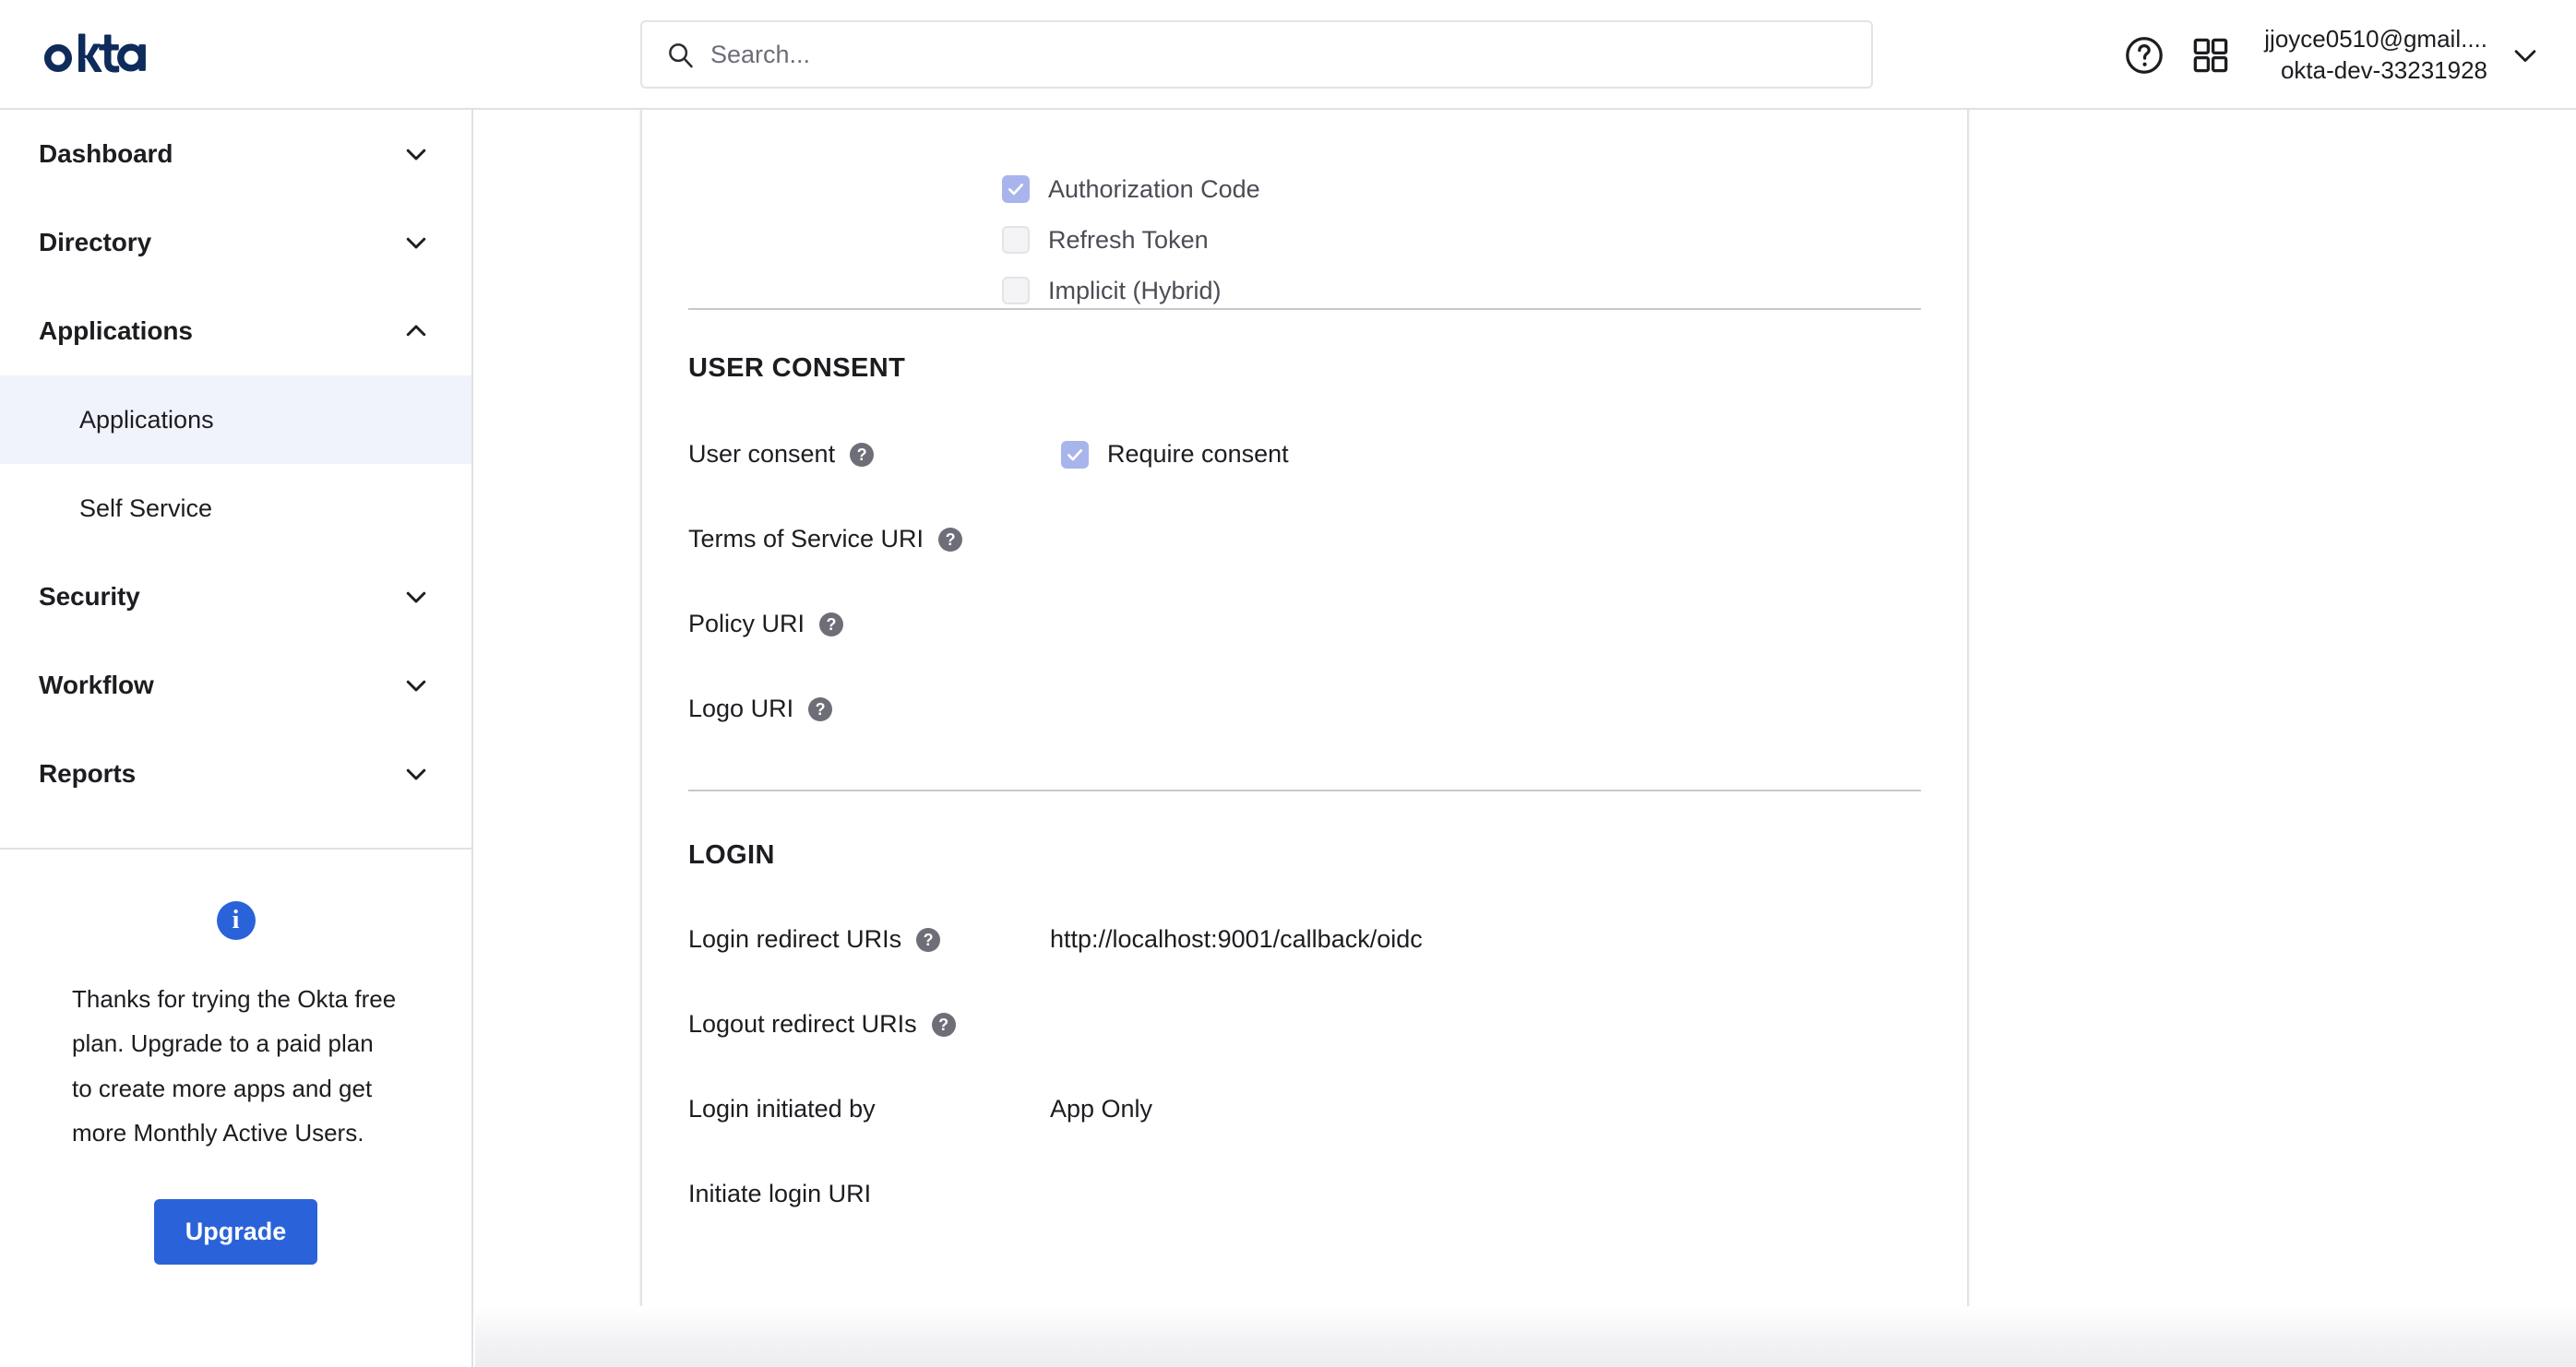  Describe the element at coordinates (235, 419) in the screenshot. I see `sidebar-subitem-applications: Applications` at that location.